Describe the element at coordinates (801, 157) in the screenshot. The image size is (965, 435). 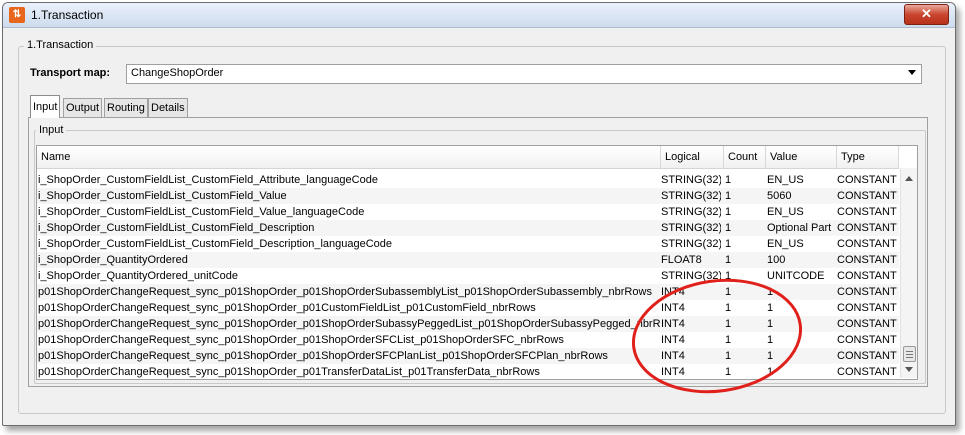
I see `column-header-value: Value` at that location.